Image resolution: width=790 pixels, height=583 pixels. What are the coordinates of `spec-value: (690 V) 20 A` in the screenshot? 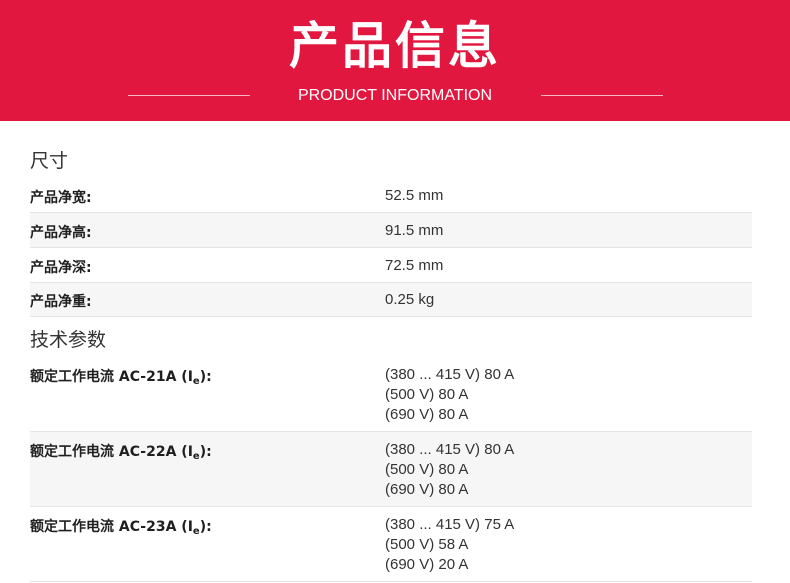 It's located at (427, 564).